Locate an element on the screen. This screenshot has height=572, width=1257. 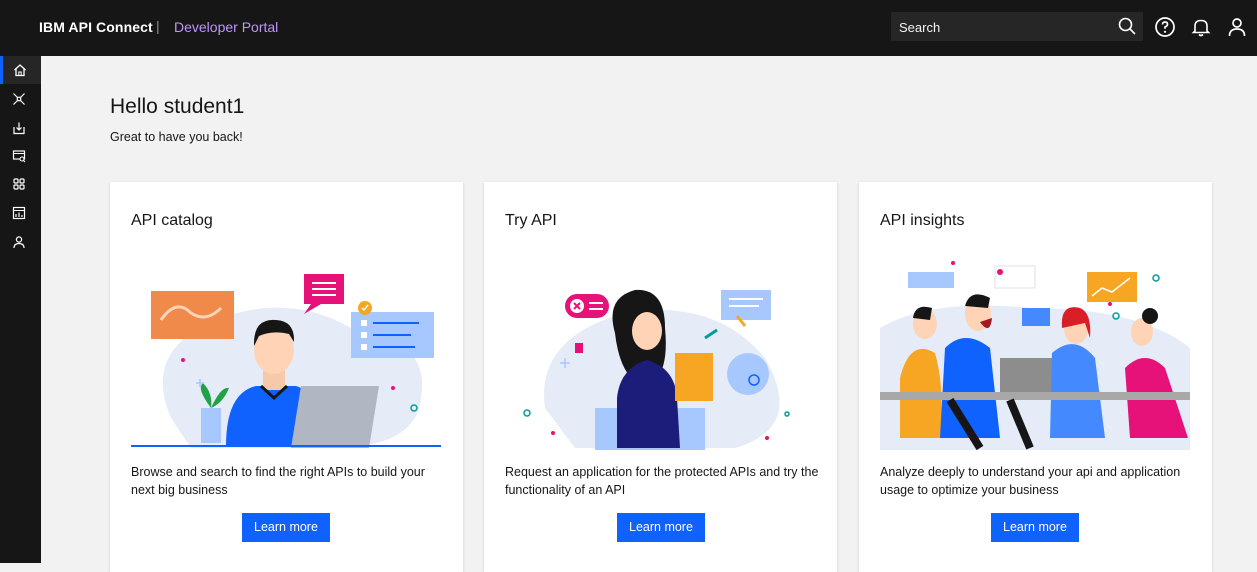
search-input: Search is located at coordinates (1017, 26).